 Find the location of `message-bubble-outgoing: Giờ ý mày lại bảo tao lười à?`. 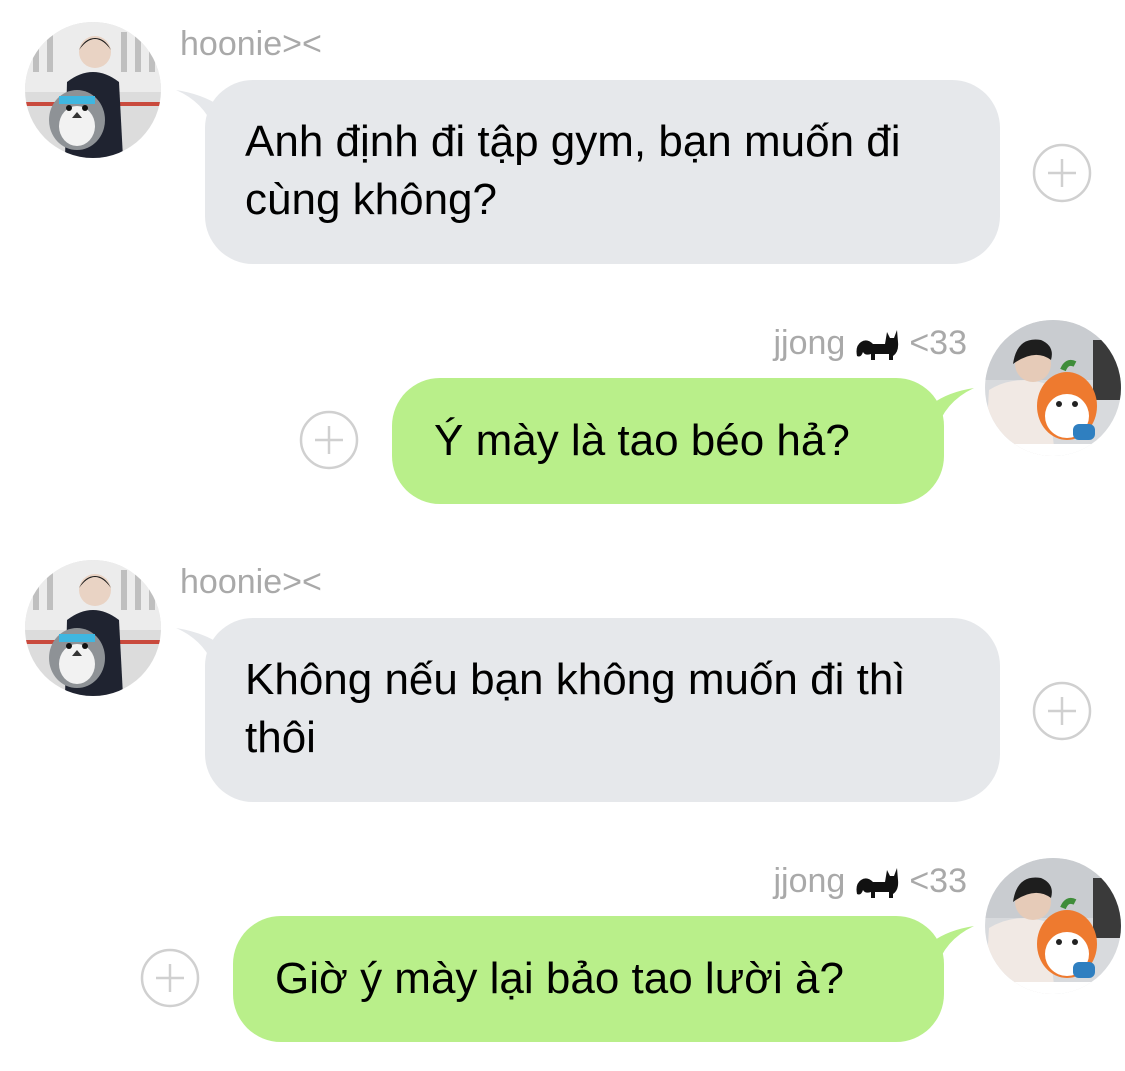

message-bubble-outgoing: Giờ ý mày lại bảo tao lười à? is located at coordinates (588, 979).